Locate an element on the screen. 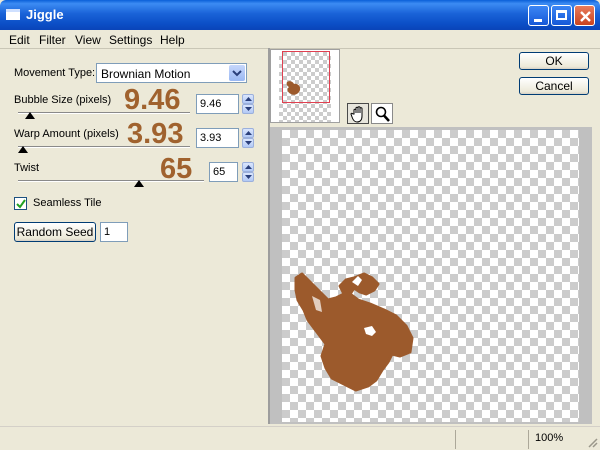 Image resolution: width=600 pixels, height=450 pixels. bubble-size-slider-track is located at coordinates (104, 113).